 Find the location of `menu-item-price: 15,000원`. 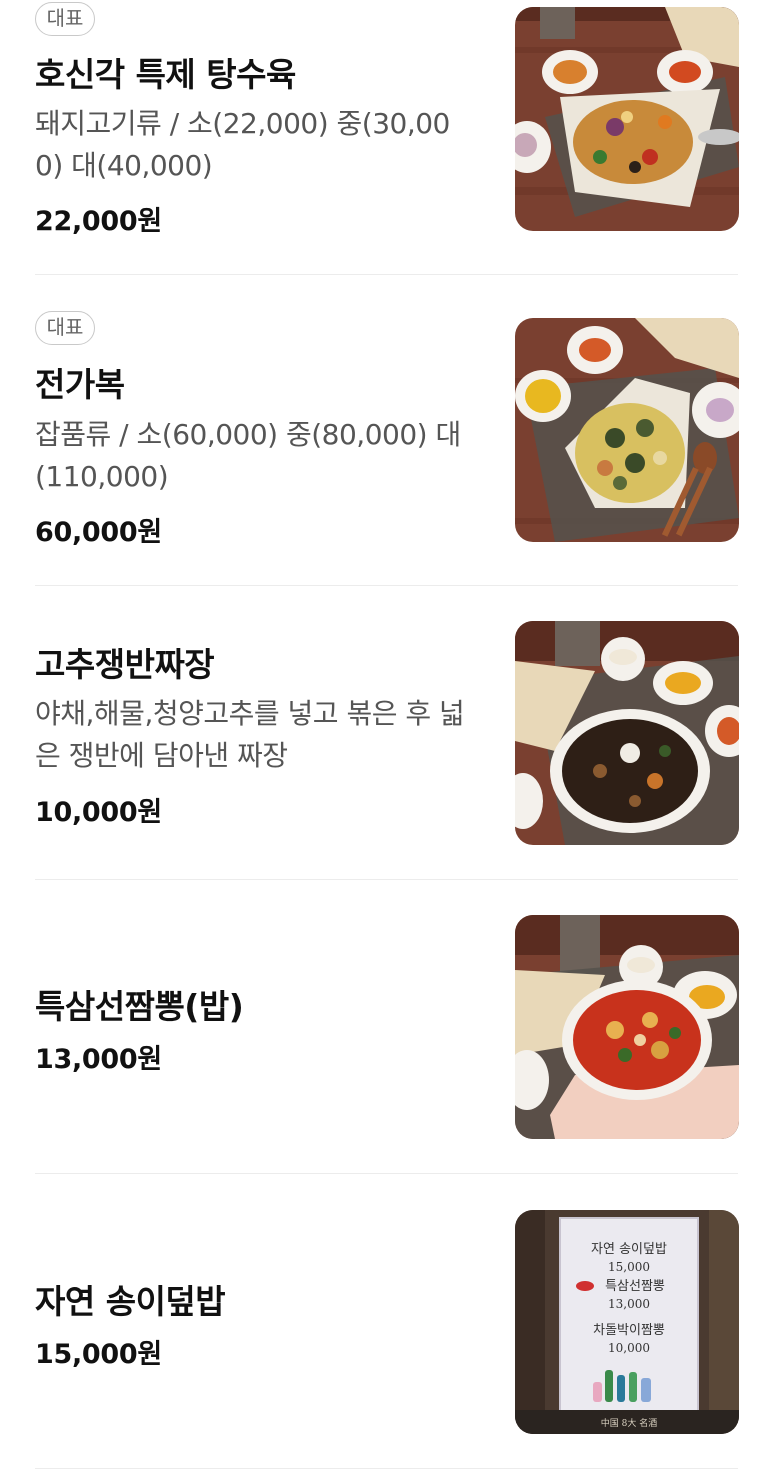

menu-item-price: 15,000원 is located at coordinates (98, 1354).